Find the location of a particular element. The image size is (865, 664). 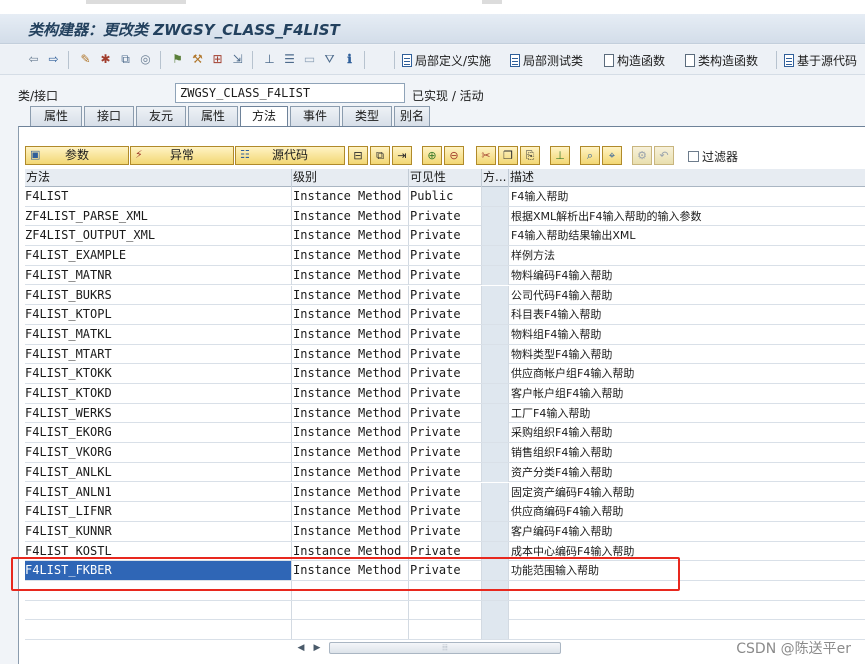

filter-checkbox-box is located at coordinates (693, 156).